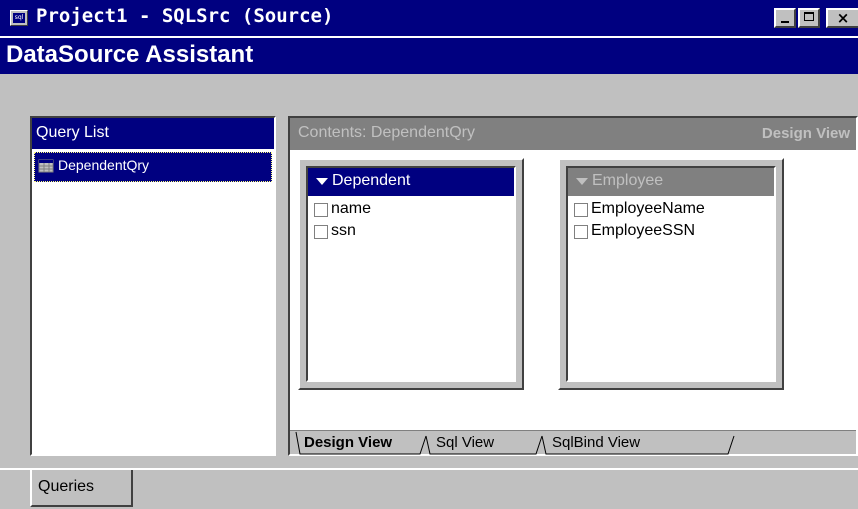 This screenshot has width=858, height=509. I want to click on query-item-label: DependentQry, so click(104, 165).